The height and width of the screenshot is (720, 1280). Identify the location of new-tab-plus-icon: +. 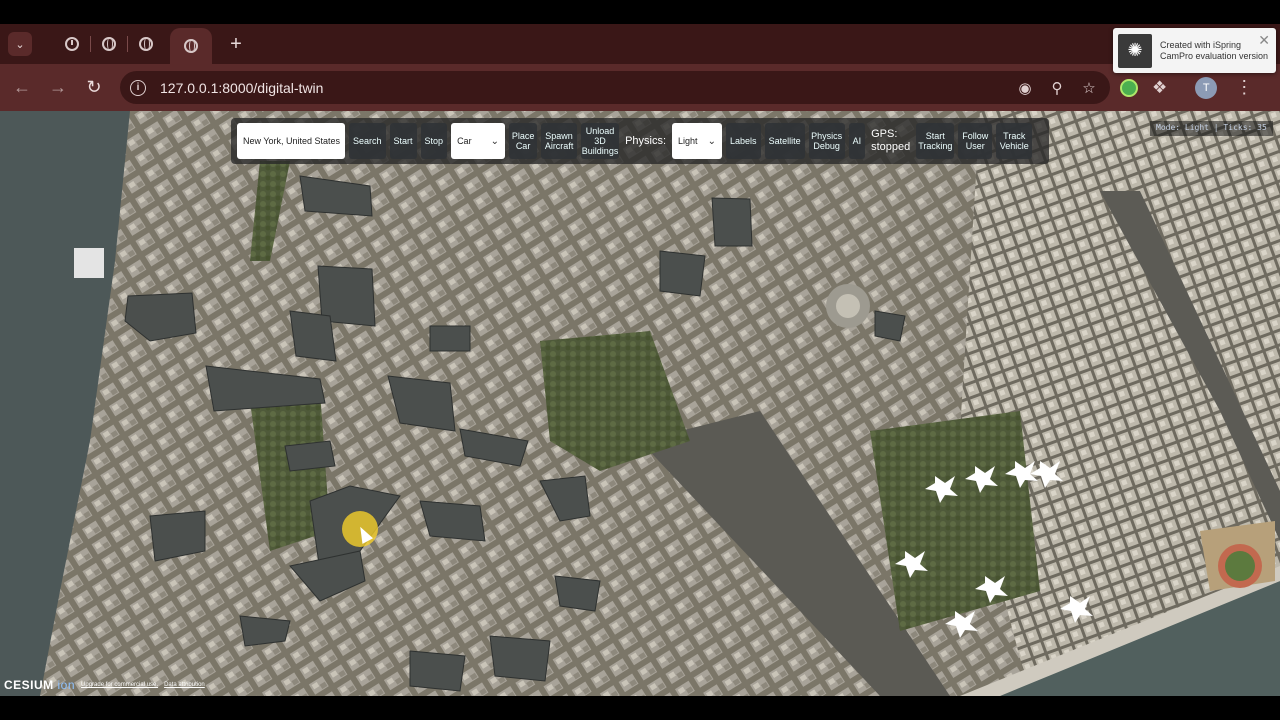
(236, 44).